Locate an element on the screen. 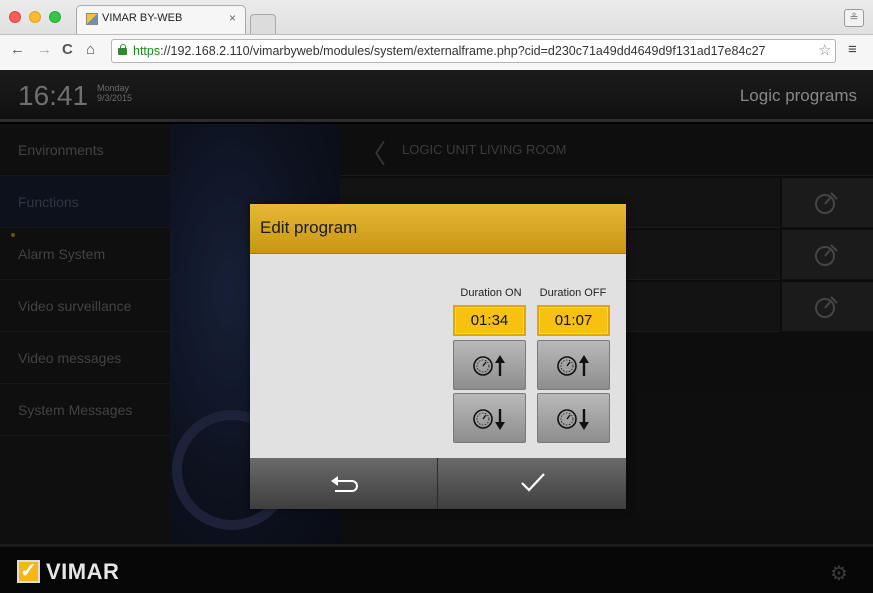  duration-off-increase-button is located at coordinates (573, 365).